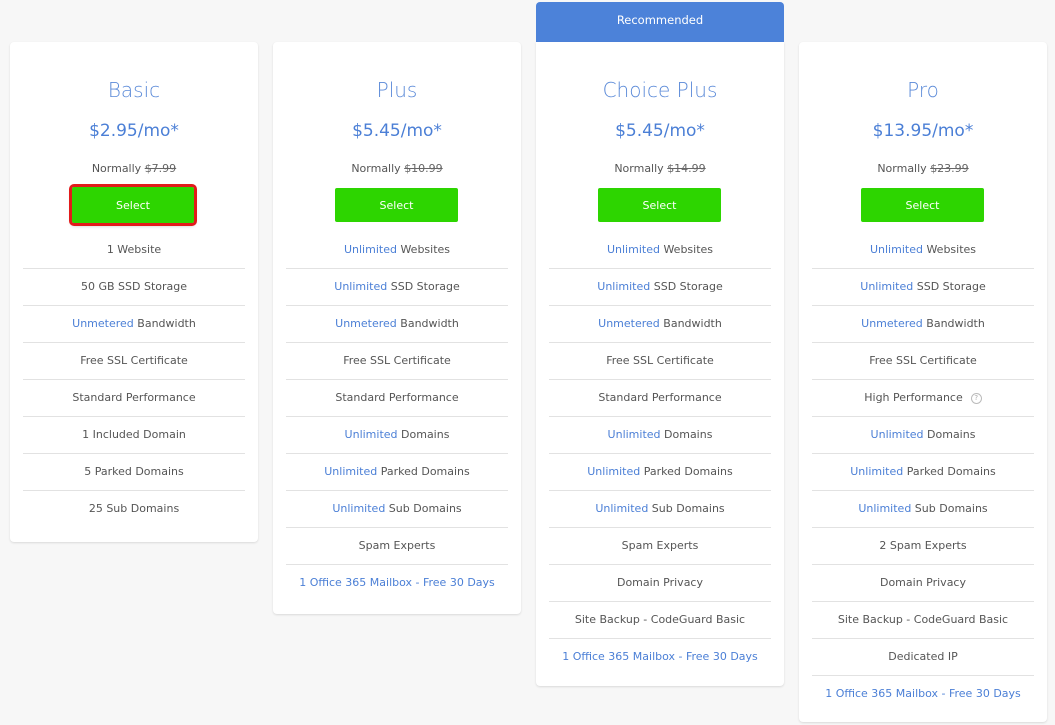  What do you see at coordinates (133, 205) in the screenshot?
I see `select-button-basic: Select` at bounding box center [133, 205].